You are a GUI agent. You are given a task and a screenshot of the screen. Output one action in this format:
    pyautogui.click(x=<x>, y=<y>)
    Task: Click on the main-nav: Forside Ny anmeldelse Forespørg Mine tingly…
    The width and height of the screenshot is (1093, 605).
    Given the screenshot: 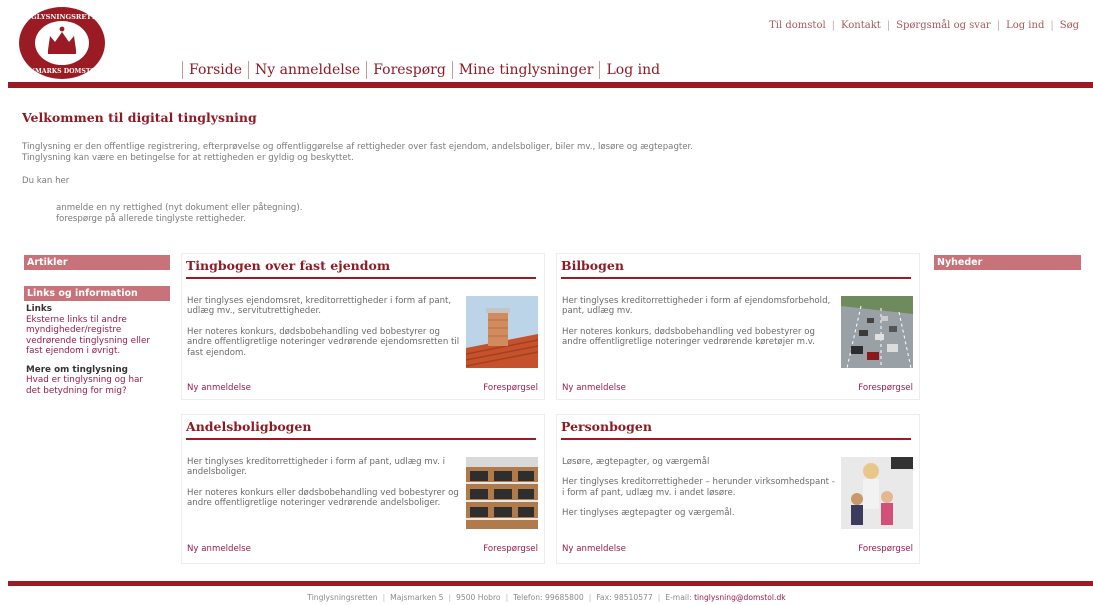 What is the action you would take?
    pyautogui.click(x=424, y=70)
    